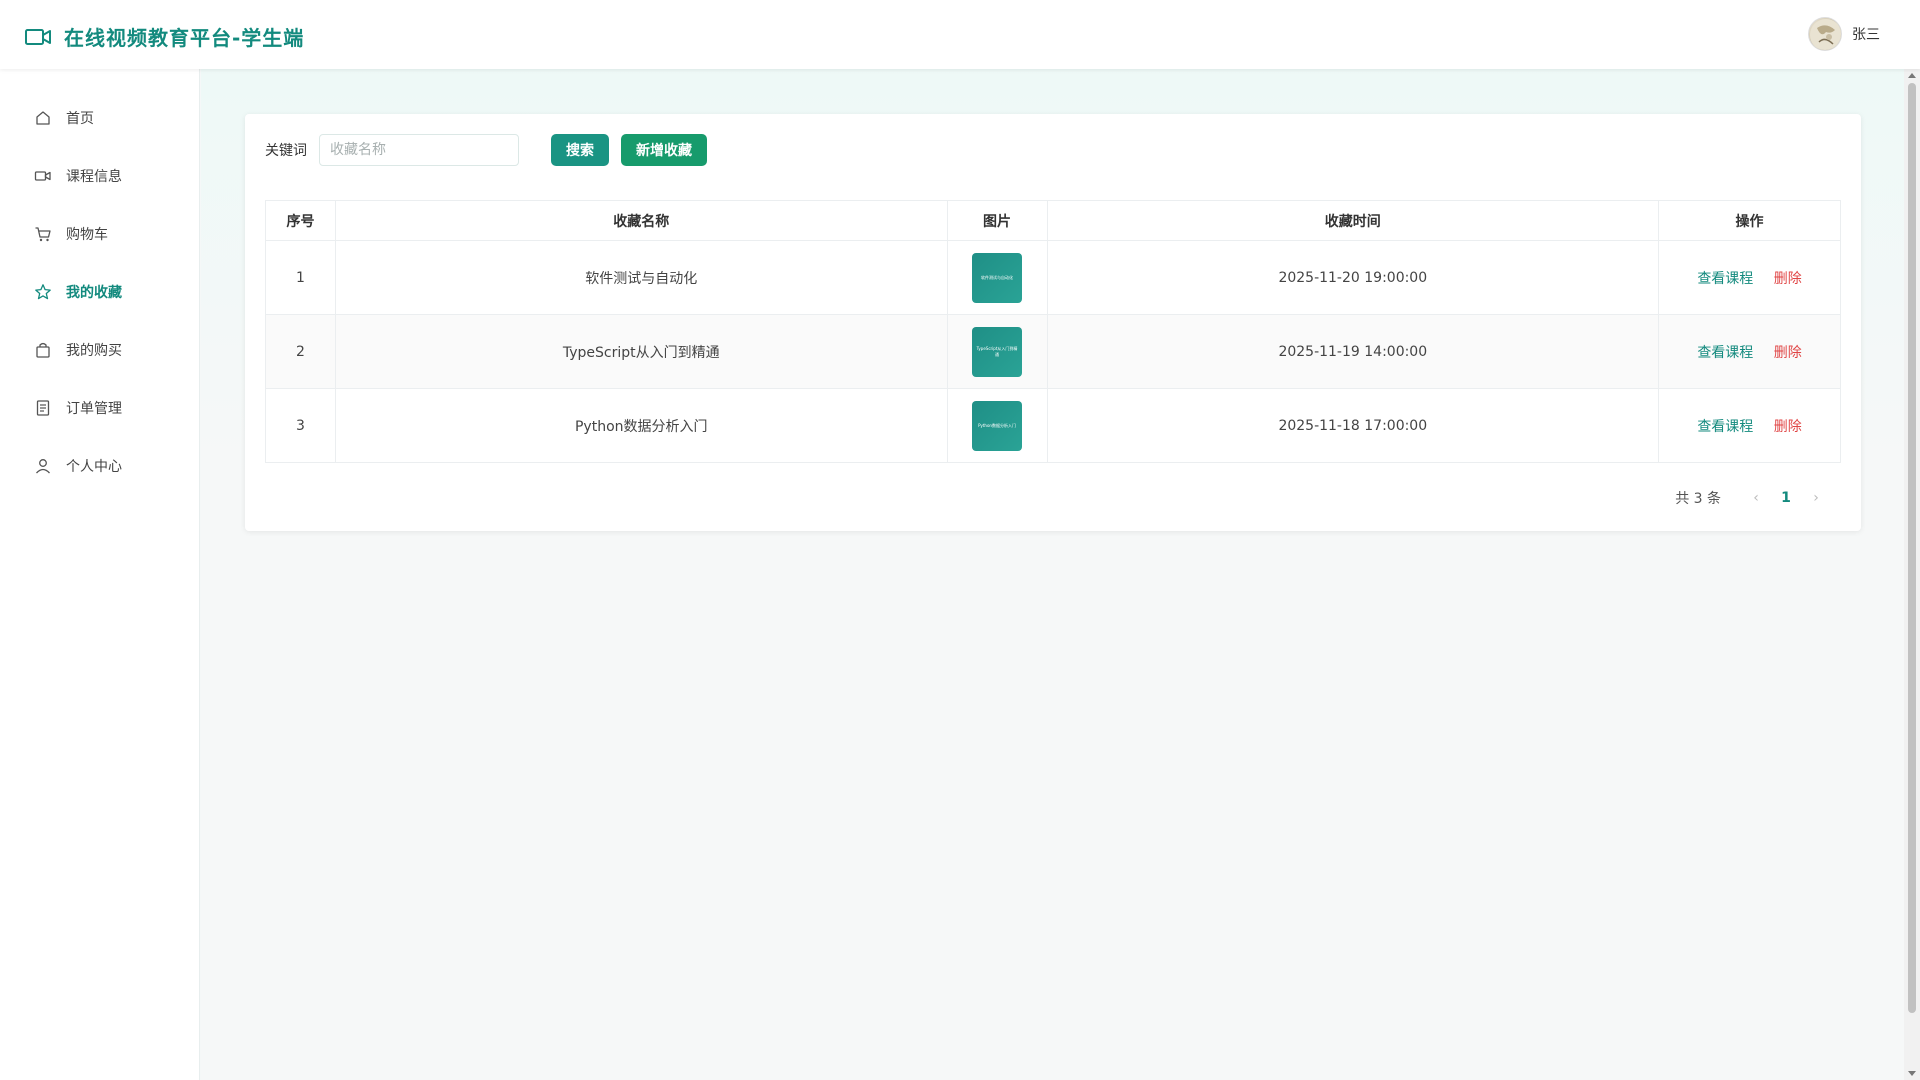 This screenshot has height=1080, width=1920. Describe the element at coordinates (1912, 548) in the screenshot. I see `scrollbar-thumb` at that location.